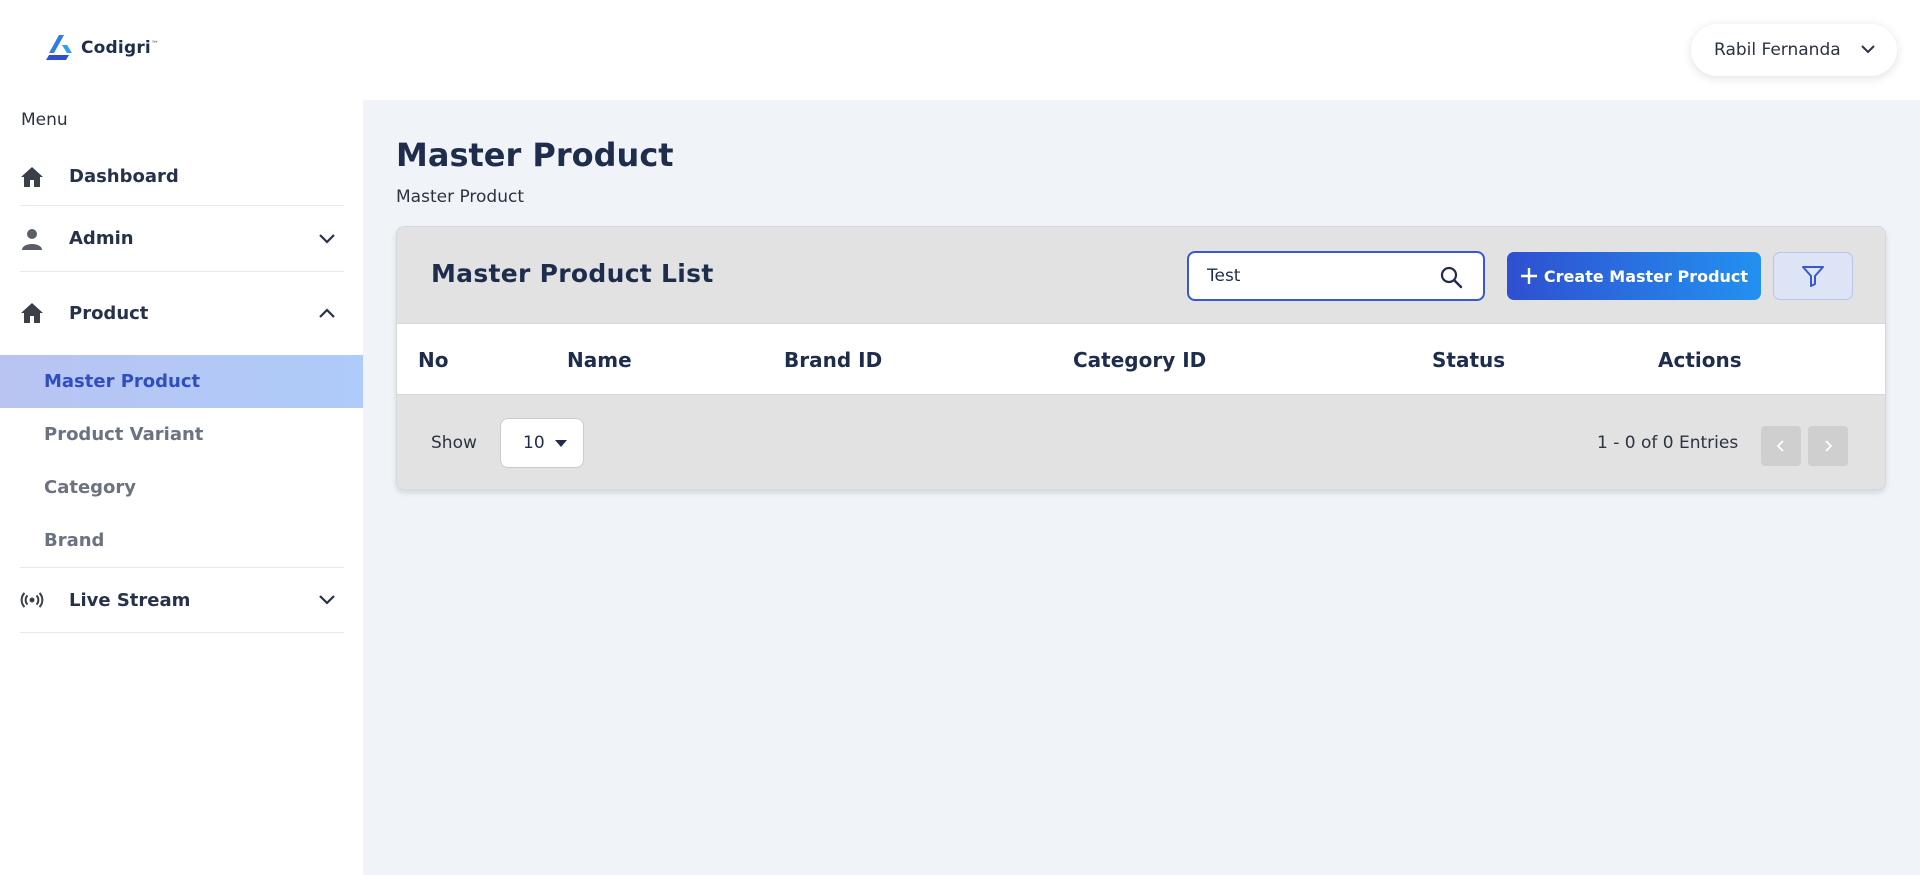 Image resolution: width=1920 pixels, height=875 pixels. What do you see at coordinates (1528, 276) in the screenshot?
I see `plus-icon` at bounding box center [1528, 276].